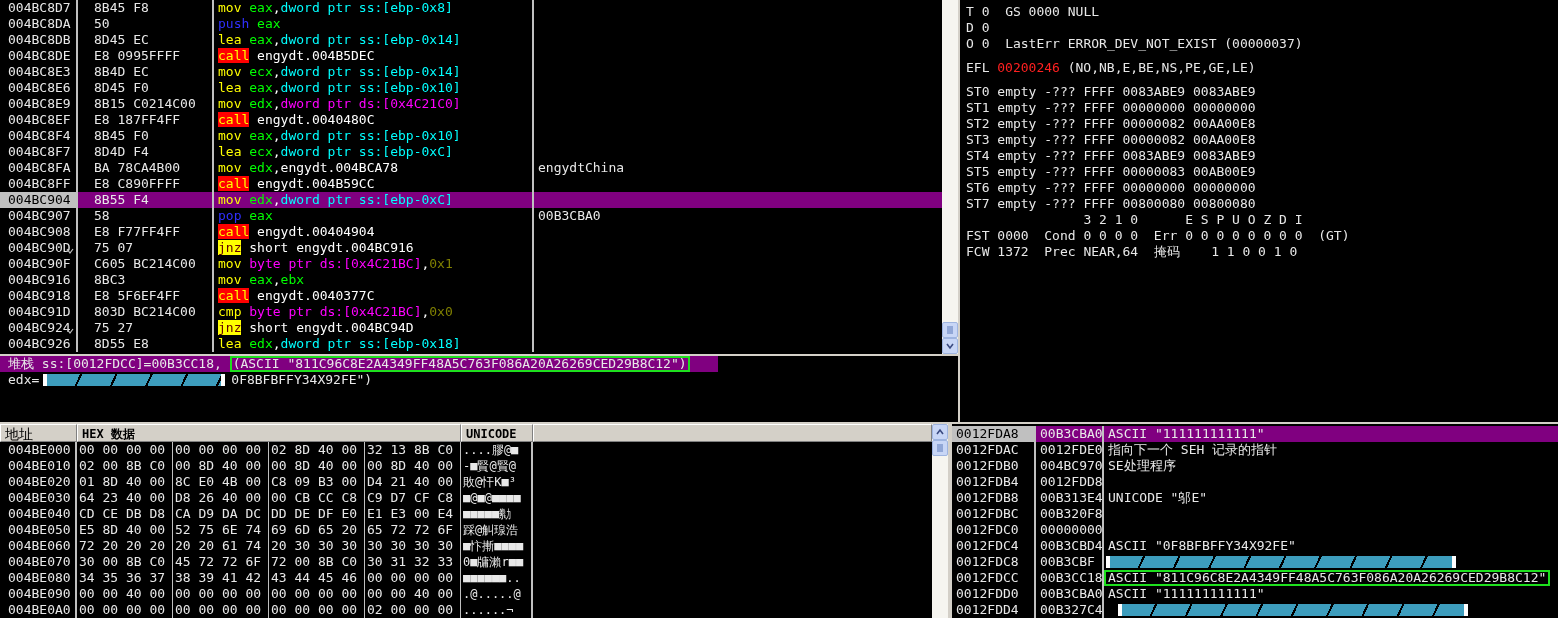  I want to click on hex-bytes-cell: 65 72 72 6F, so click(413, 530).